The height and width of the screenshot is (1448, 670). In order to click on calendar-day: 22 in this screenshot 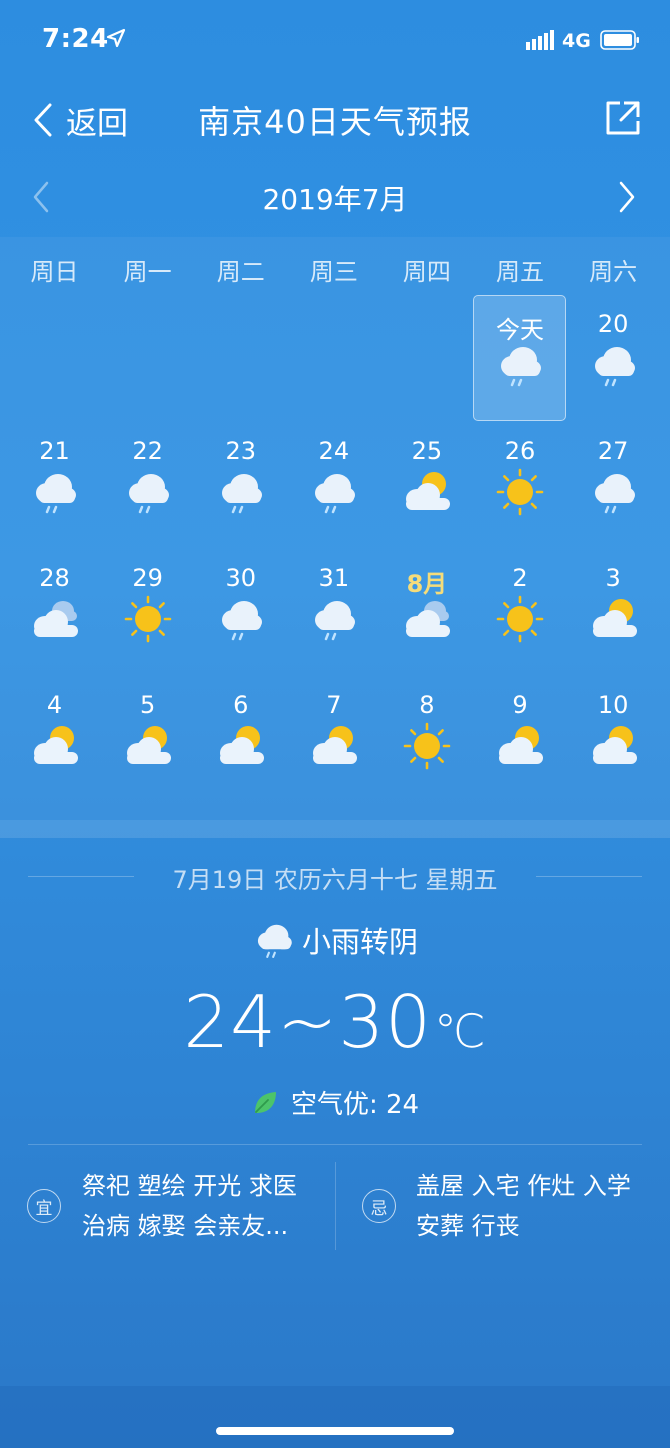, I will do `click(147, 485)`.